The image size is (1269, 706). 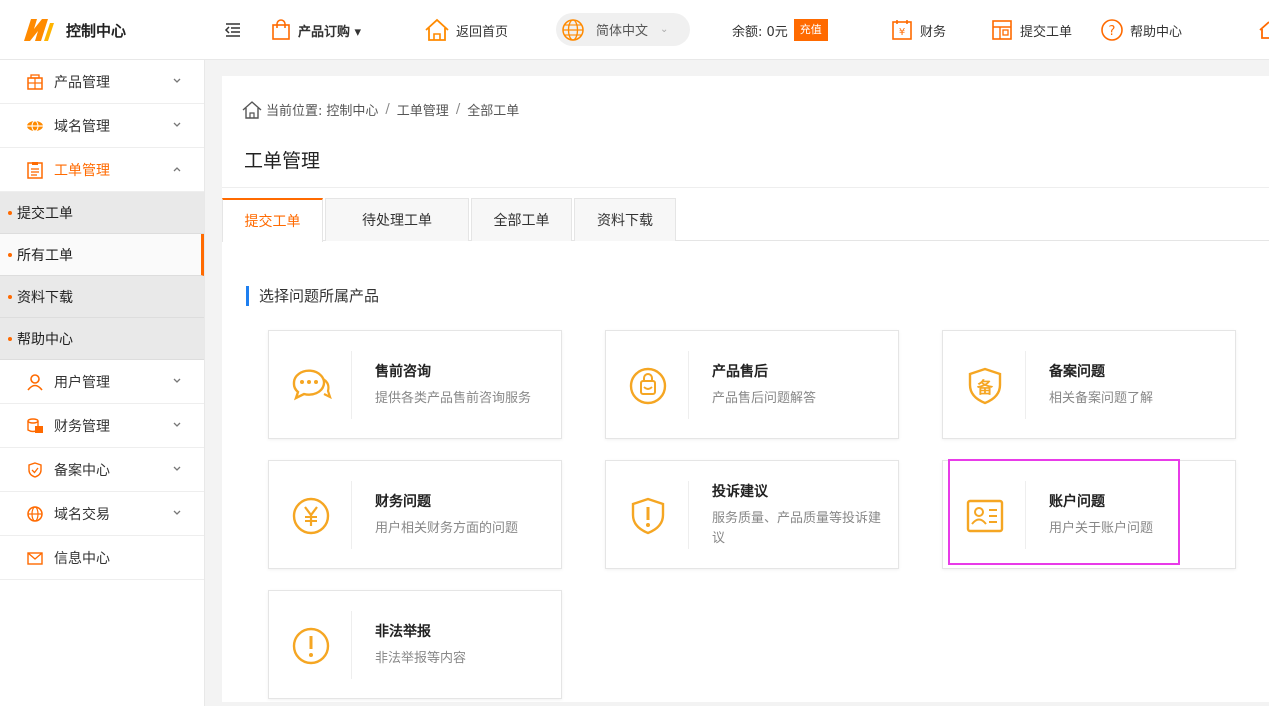 What do you see at coordinates (745, 220) in the screenshot?
I see `tab-bar: 提交工单 待处理工单 全部工单 资料下载` at bounding box center [745, 220].